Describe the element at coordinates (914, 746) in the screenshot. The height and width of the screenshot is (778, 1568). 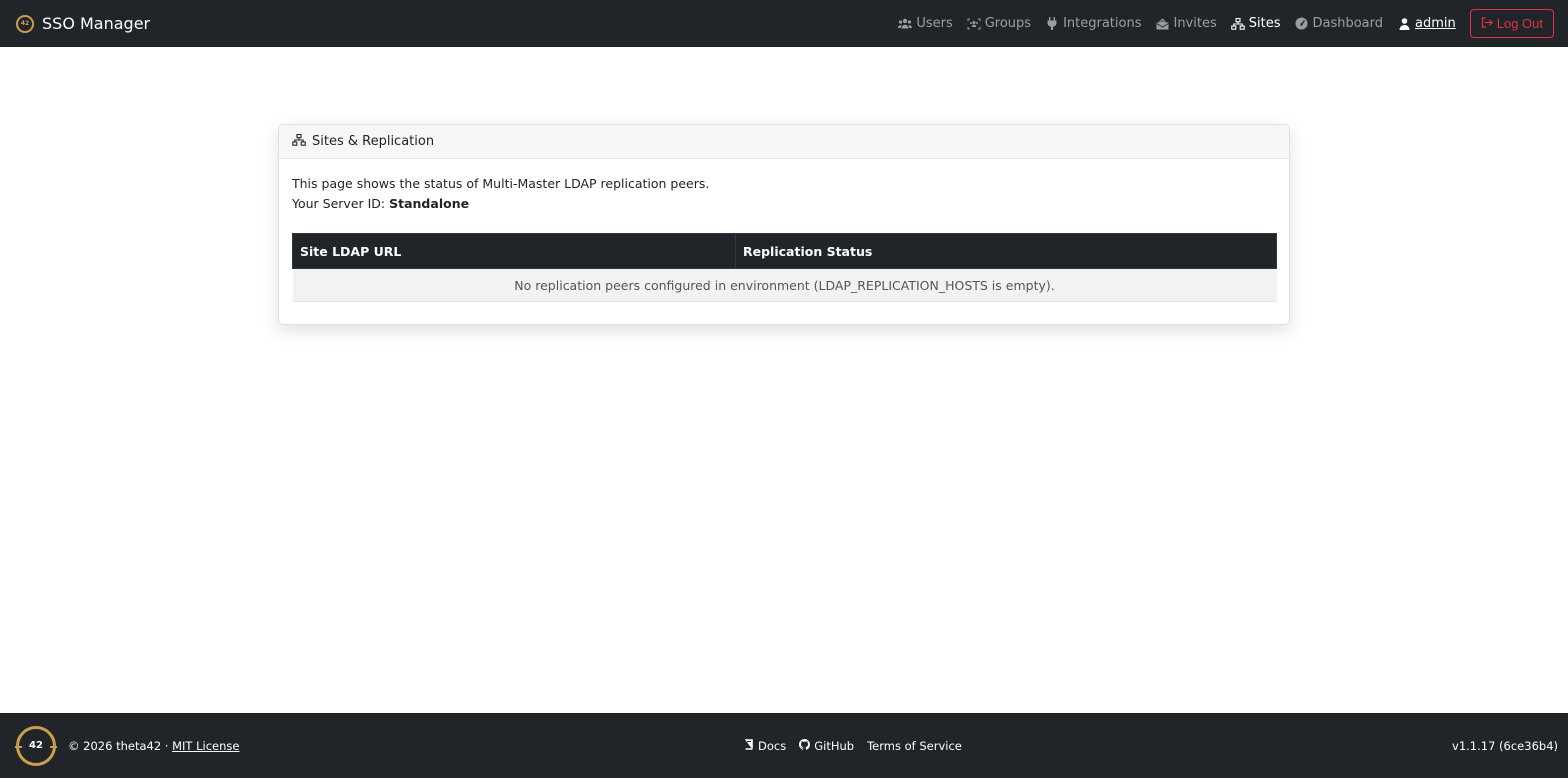
I see `tos-link: Terms of Service` at that location.